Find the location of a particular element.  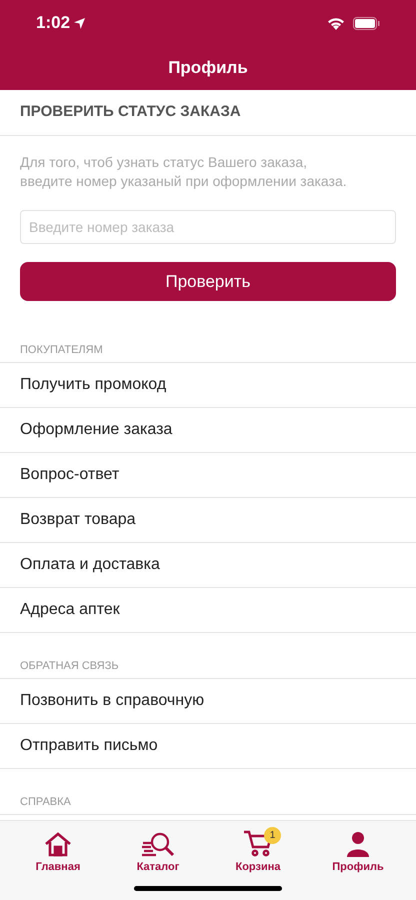

order-number-field: Введите номер заказа is located at coordinates (208, 227).